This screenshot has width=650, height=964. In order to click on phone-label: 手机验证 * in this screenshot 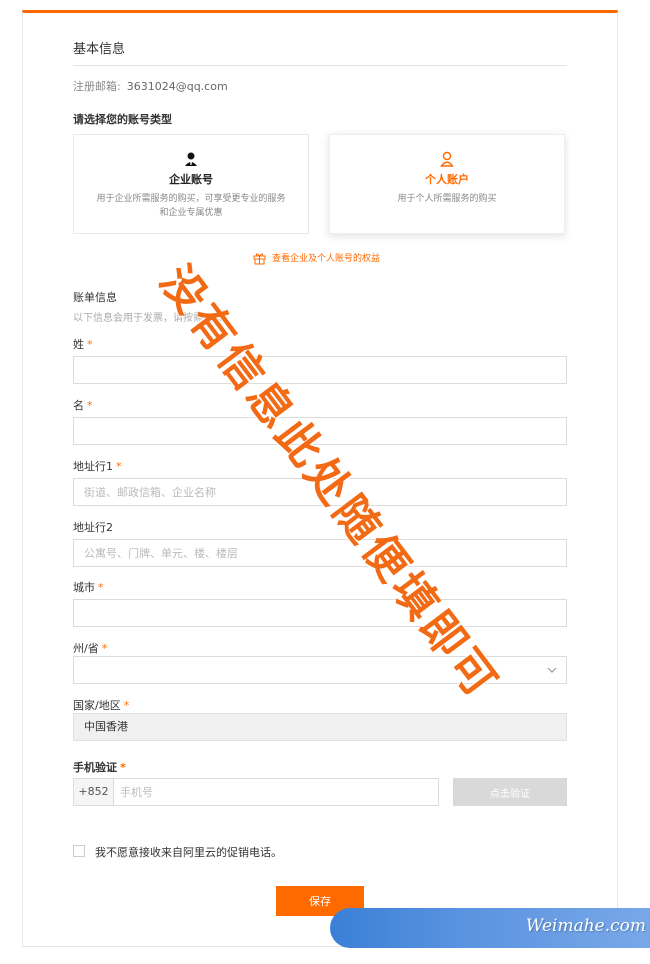, I will do `click(99, 767)`.